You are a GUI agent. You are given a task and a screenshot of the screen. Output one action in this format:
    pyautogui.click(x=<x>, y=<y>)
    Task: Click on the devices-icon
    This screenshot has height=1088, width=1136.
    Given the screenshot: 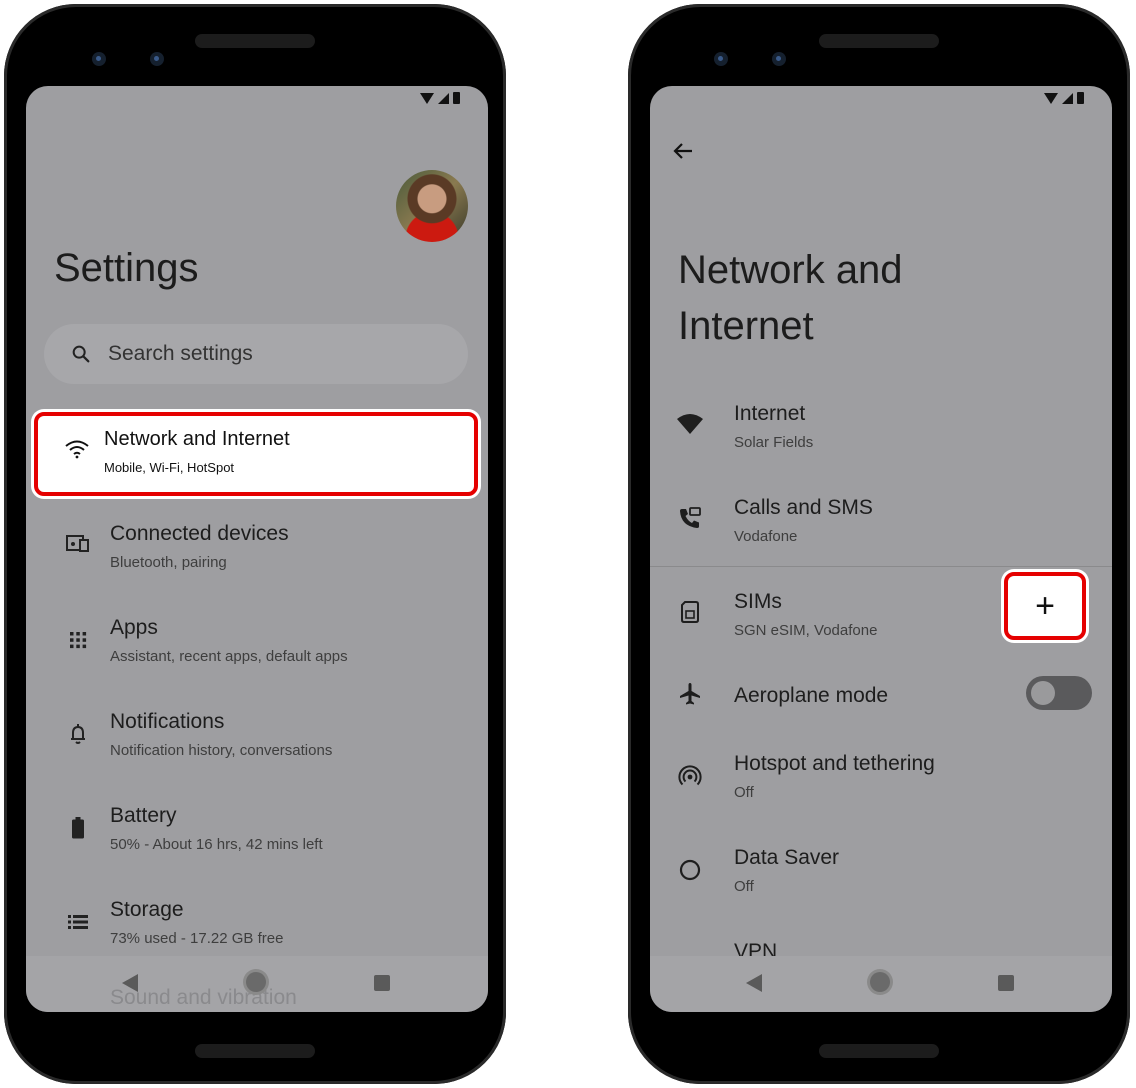 What is the action you would take?
    pyautogui.click(x=77, y=543)
    